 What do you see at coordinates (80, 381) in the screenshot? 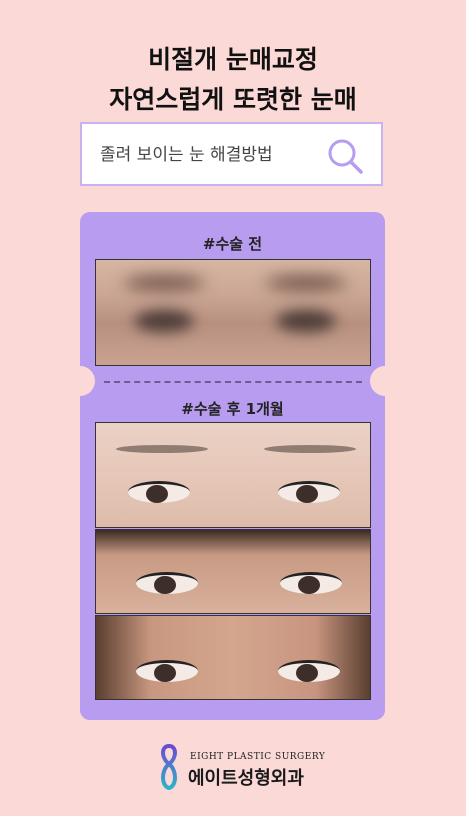
I see `ticket-notch-left` at bounding box center [80, 381].